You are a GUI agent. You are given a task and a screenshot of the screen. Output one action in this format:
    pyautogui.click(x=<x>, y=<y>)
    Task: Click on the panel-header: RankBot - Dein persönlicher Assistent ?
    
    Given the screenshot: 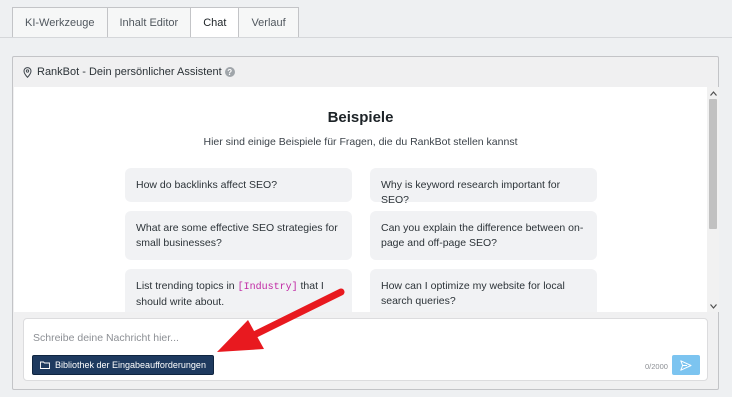 What is the action you would take?
    pyautogui.click(x=129, y=72)
    